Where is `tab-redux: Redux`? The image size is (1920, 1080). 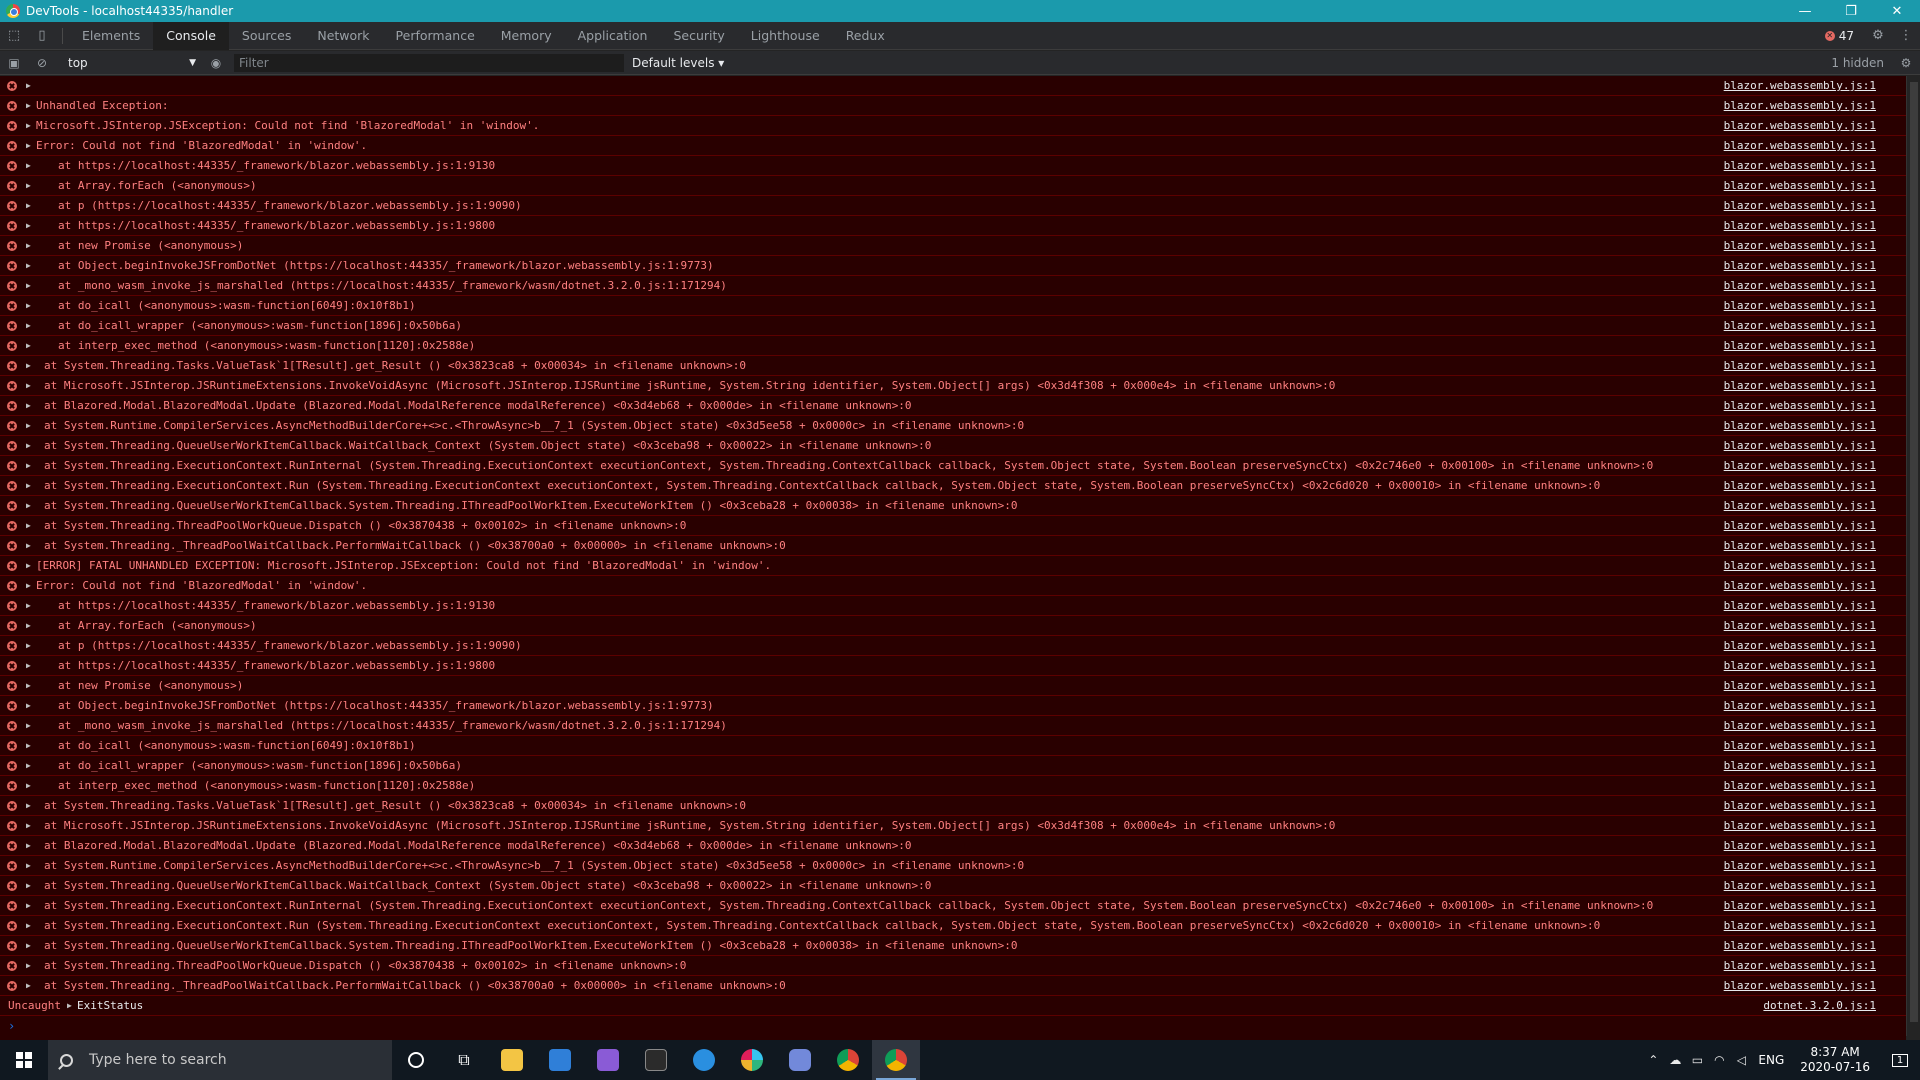 tab-redux: Redux is located at coordinates (865, 36).